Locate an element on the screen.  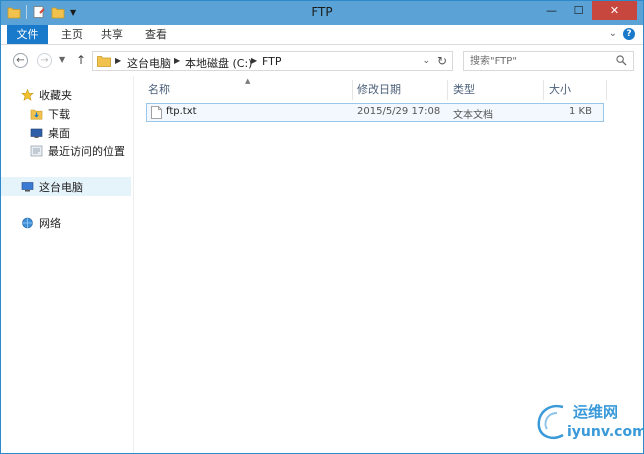
search-icon is located at coordinates (621, 60).